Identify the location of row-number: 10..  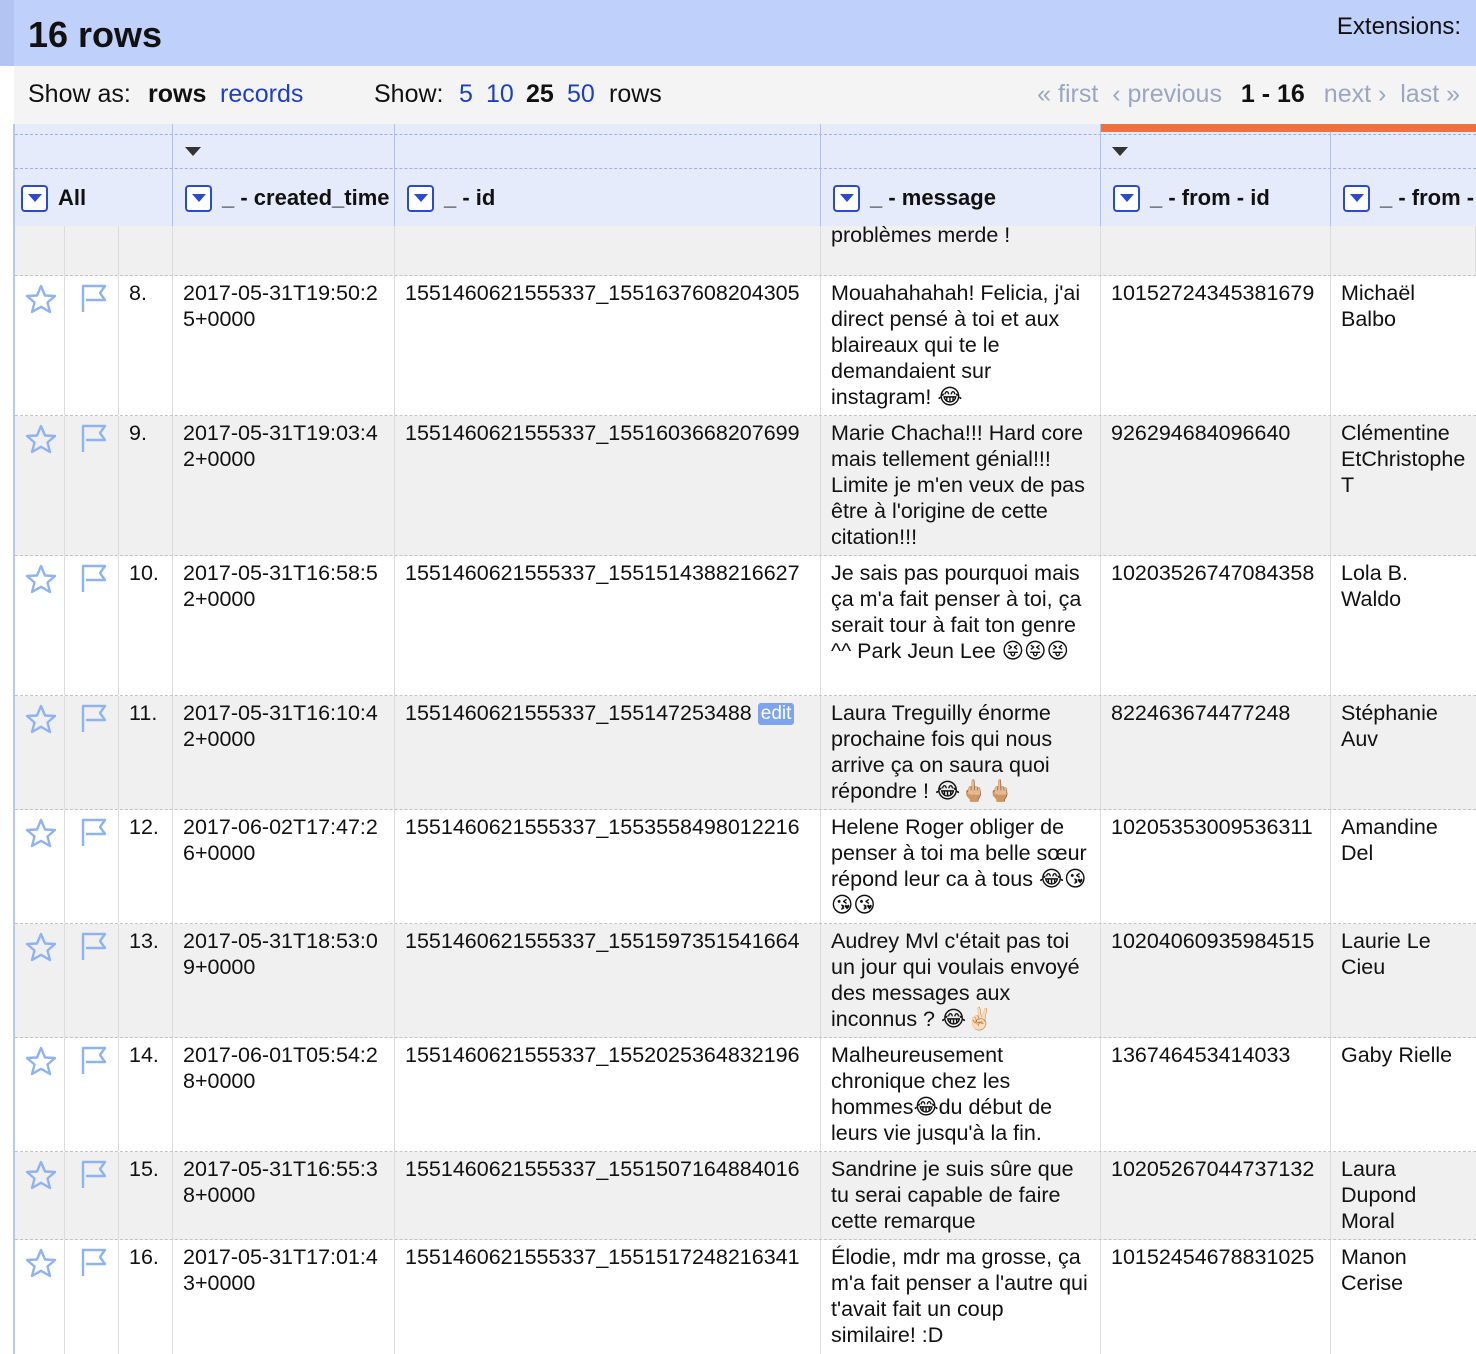
(144, 573).